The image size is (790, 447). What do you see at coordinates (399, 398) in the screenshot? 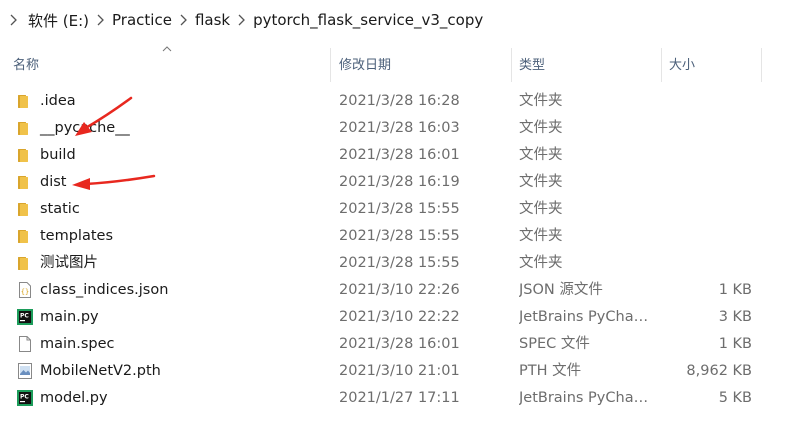
I see `file-modified-date: 2021/1/27 17:11` at bounding box center [399, 398].